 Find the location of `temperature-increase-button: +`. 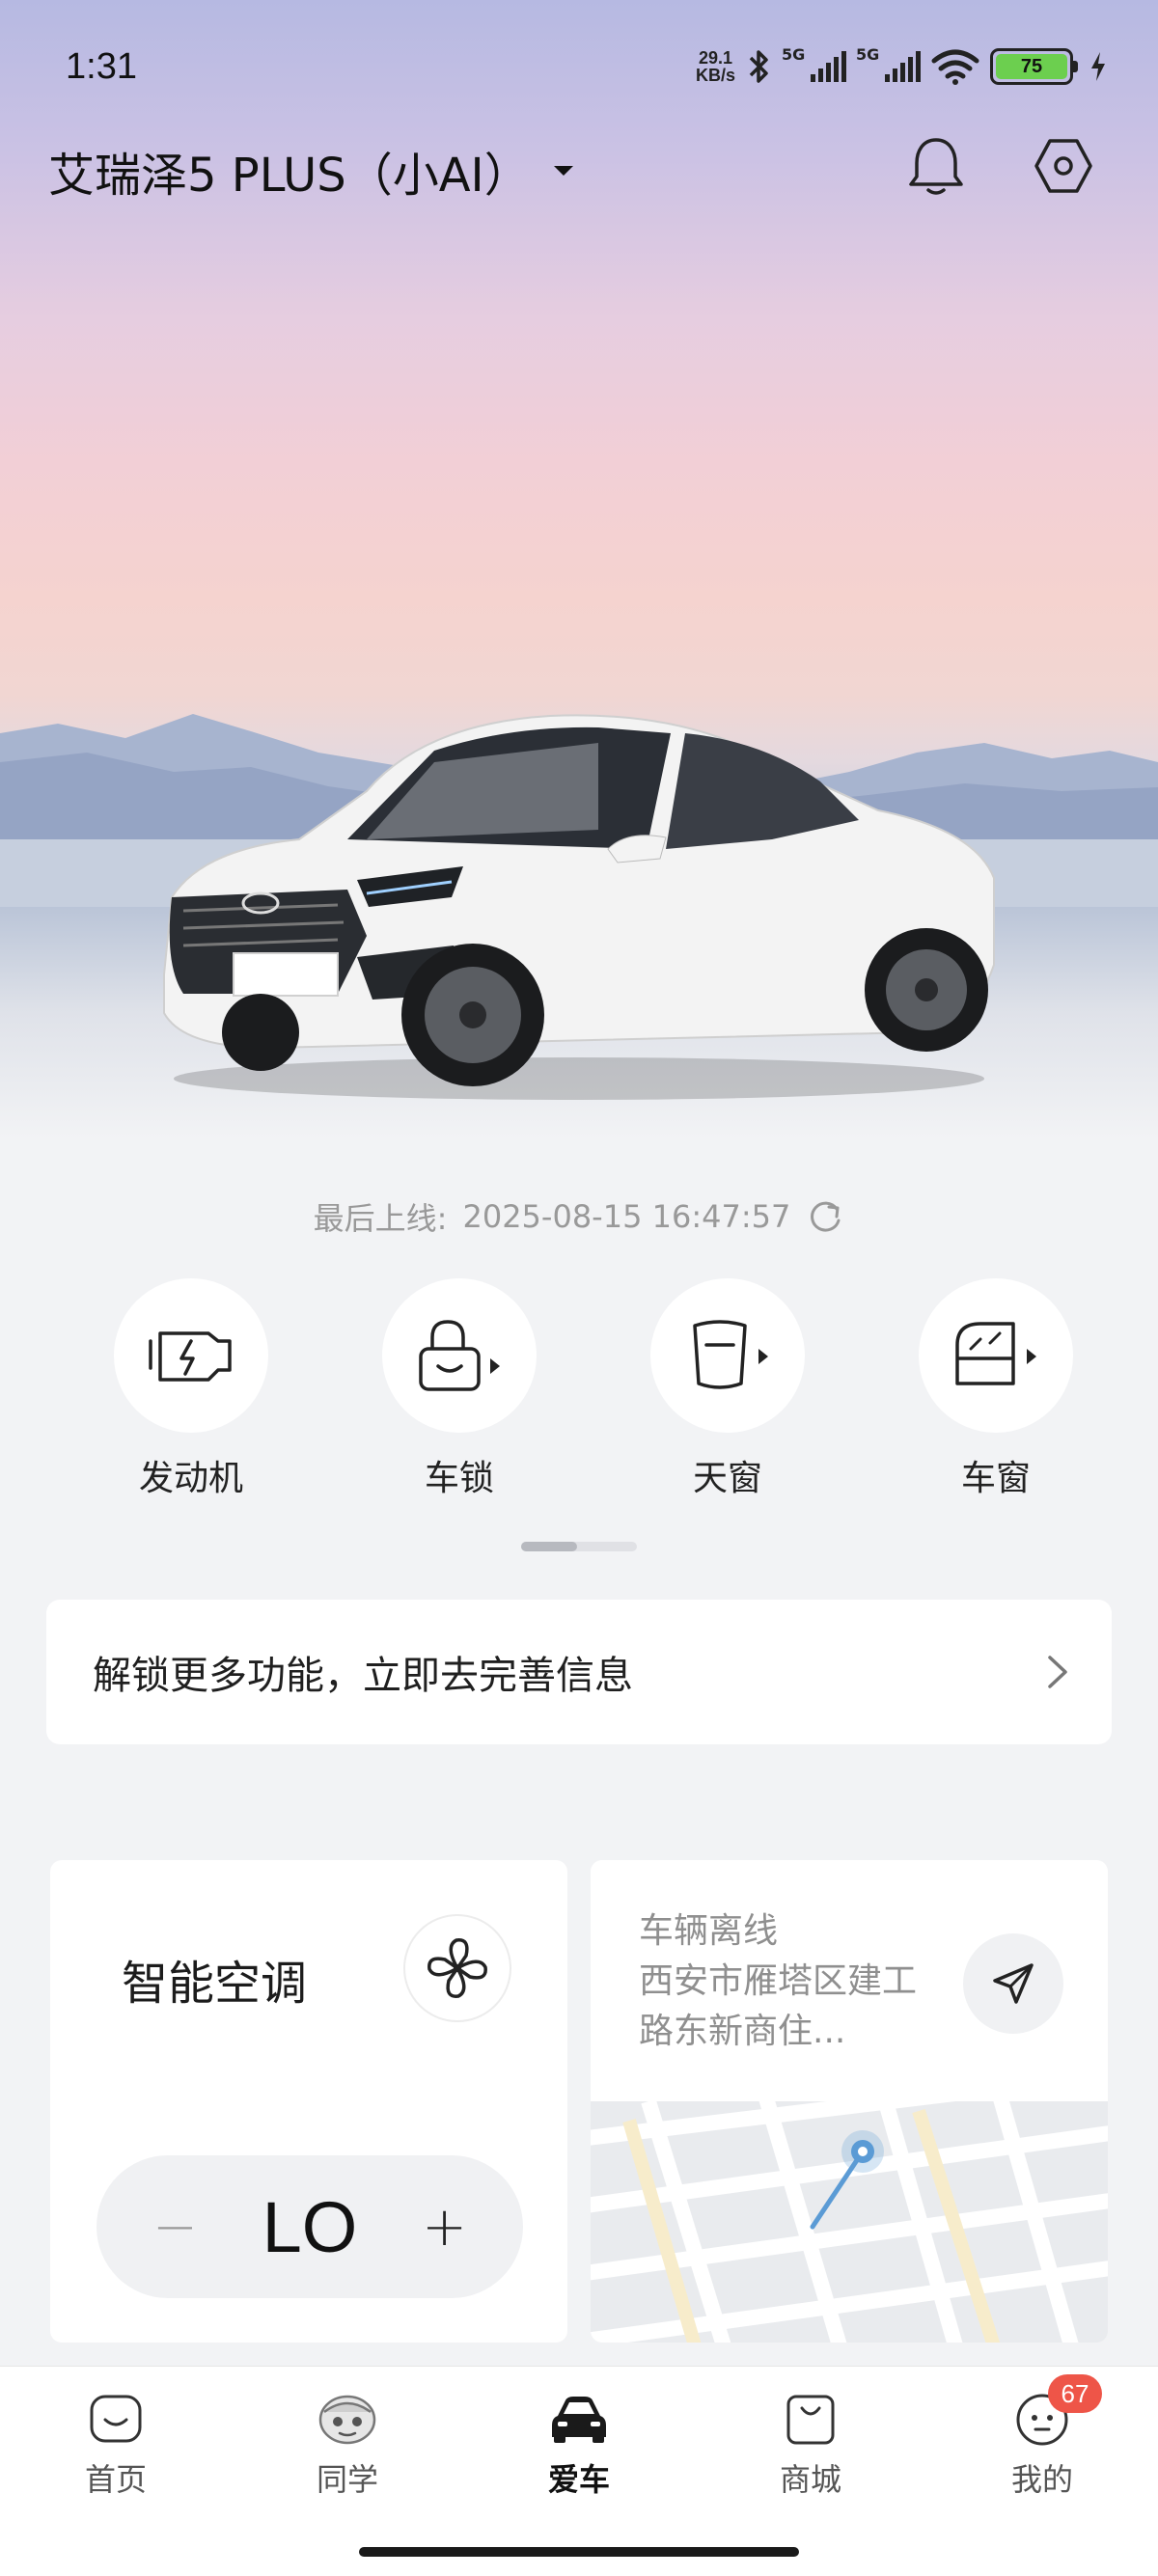

temperature-increase-button: + is located at coordinates (444, 2228).